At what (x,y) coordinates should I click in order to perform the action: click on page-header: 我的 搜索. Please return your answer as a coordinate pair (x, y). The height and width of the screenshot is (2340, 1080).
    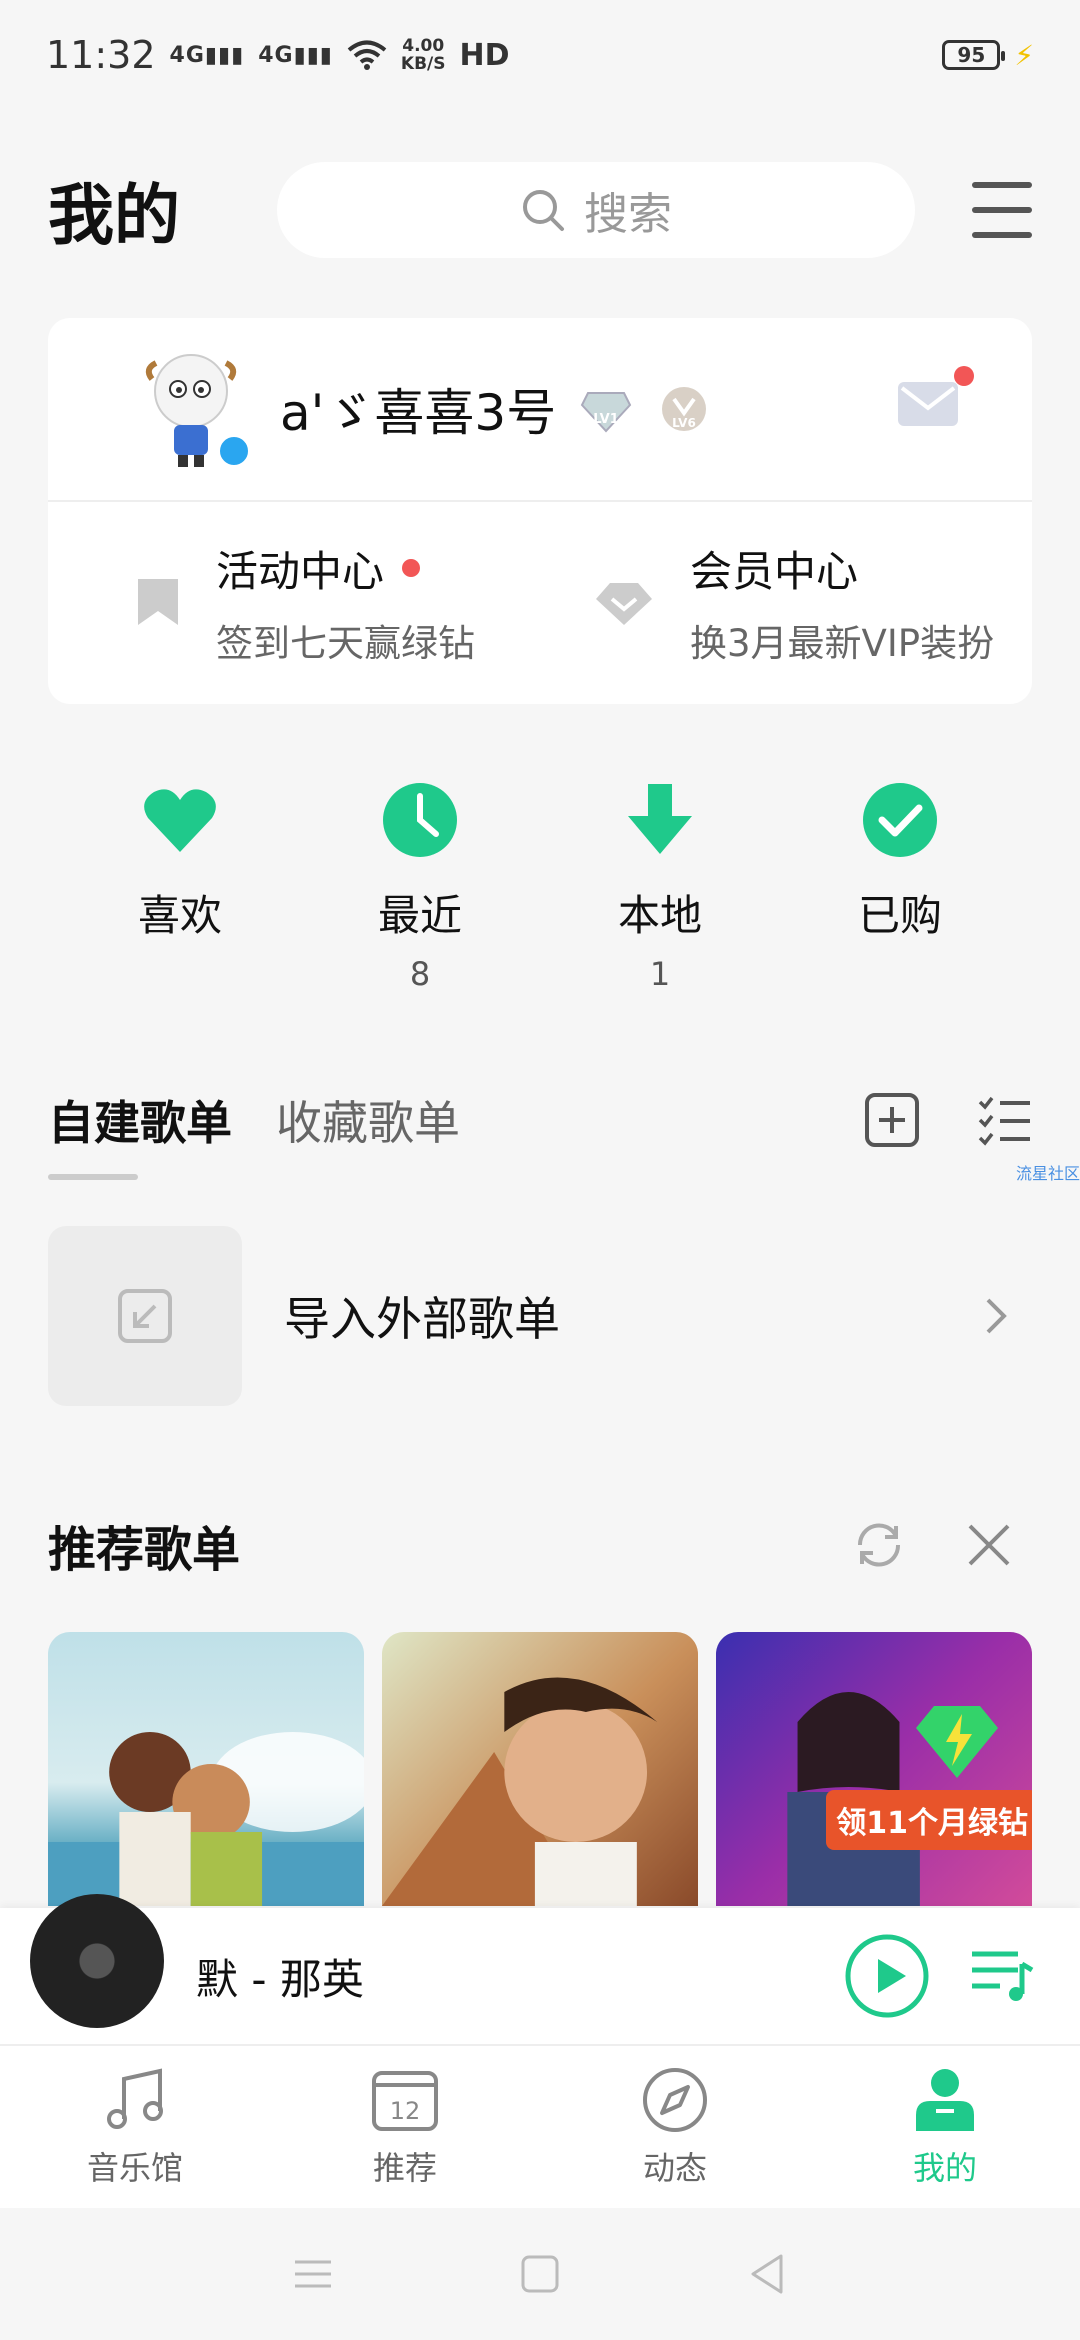
    Looking at the image, I should click on (540, 210).